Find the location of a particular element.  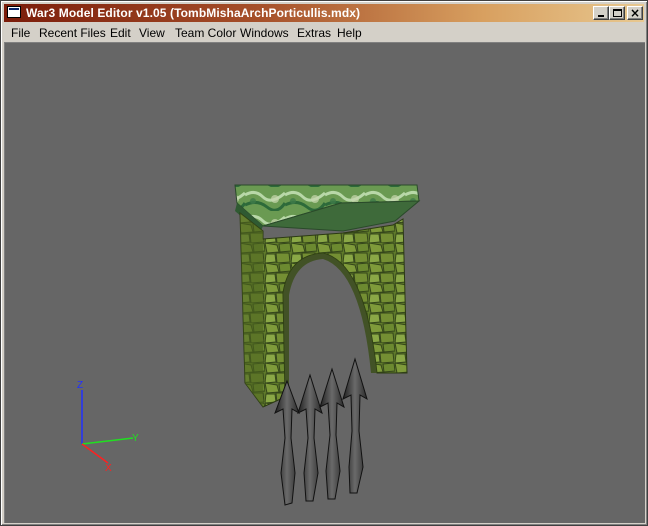

maximize-button is located at coordinates (617, 13).